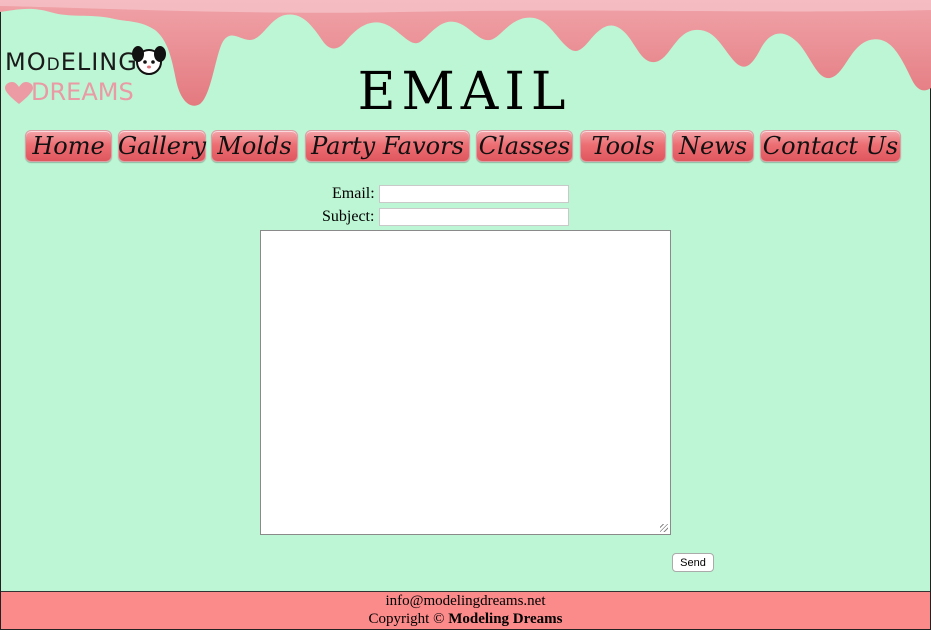 The height and width of the screenshot is (630, 931). Describe the element at coordinates (474, 217) in the screenshot. I see `subject-field` at that location.